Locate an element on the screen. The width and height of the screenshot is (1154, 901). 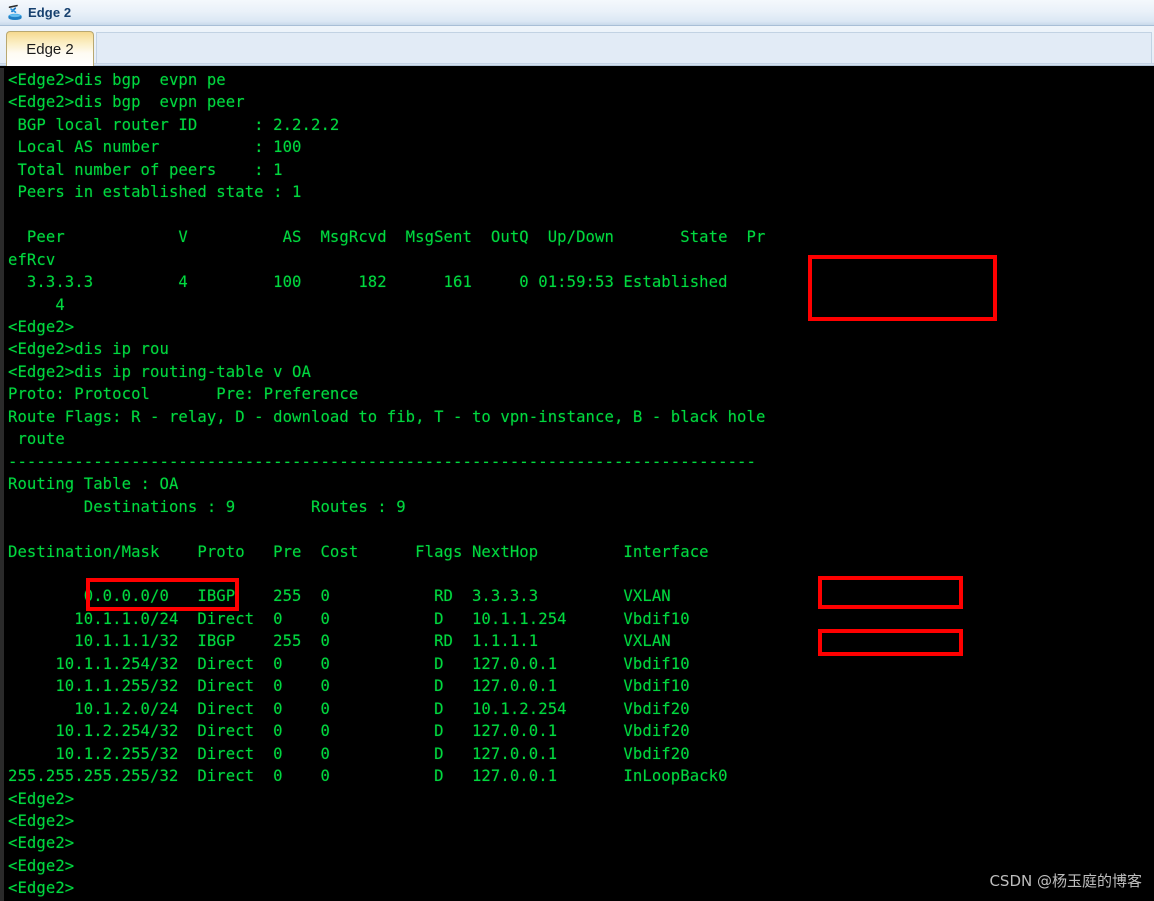
window-titlebar: Edge 2 is located at coordinates (577, 13).